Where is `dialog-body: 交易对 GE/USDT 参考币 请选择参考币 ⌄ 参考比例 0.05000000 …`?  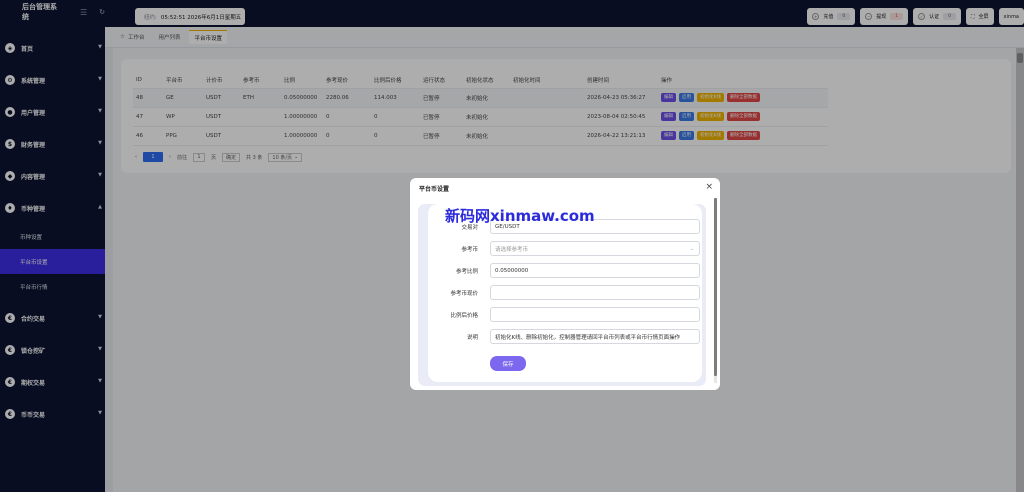
dialog-body: 交易对 GE/USDT 参考币 请选择参考币 ⌄ 参考比例 0.05000000 … is located at coordinates (562, 295).